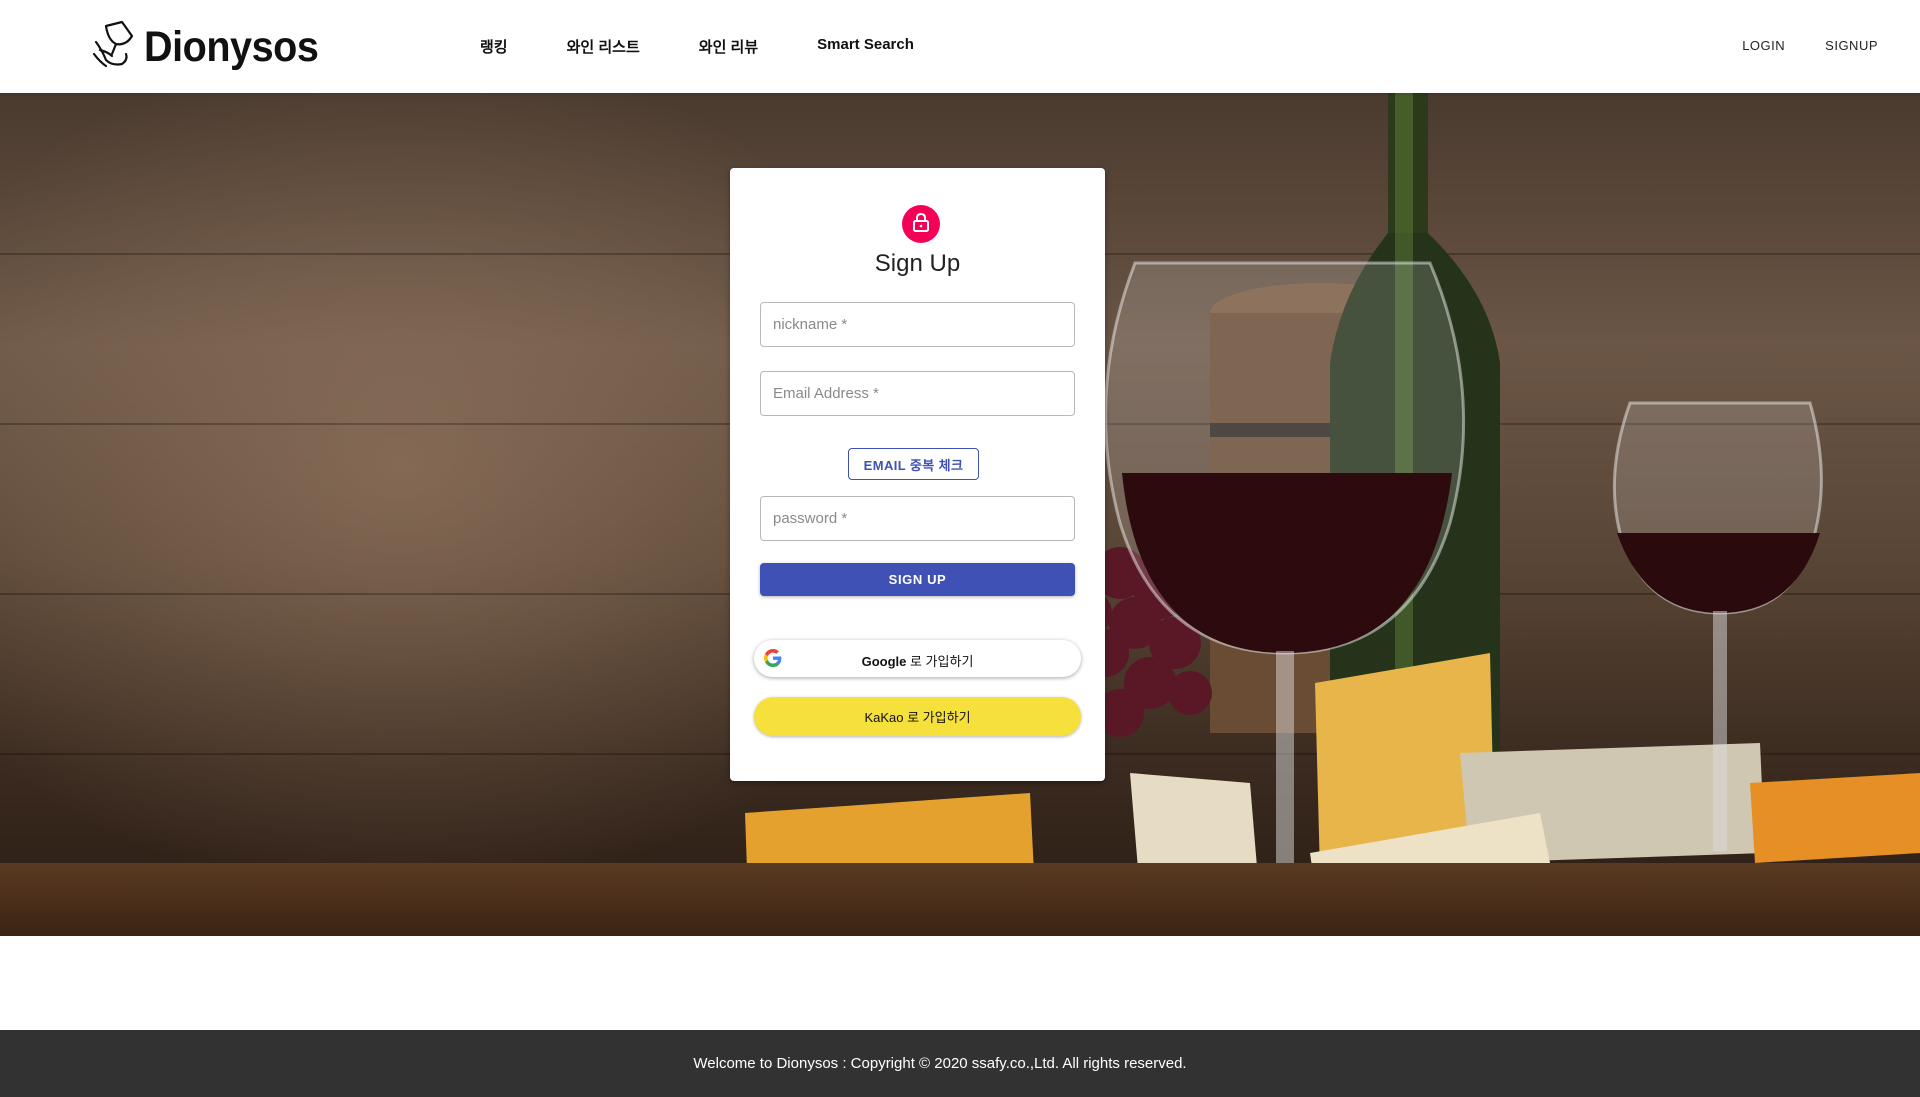  I want to click on nickname-field, so click(917, 324).